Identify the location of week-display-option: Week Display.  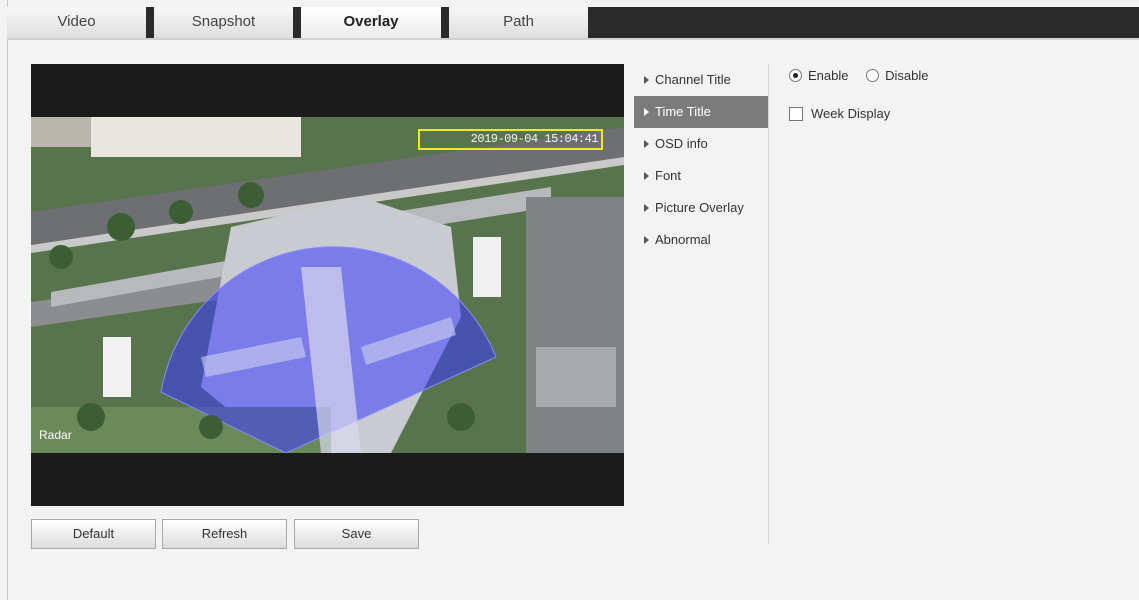
(839, 114).